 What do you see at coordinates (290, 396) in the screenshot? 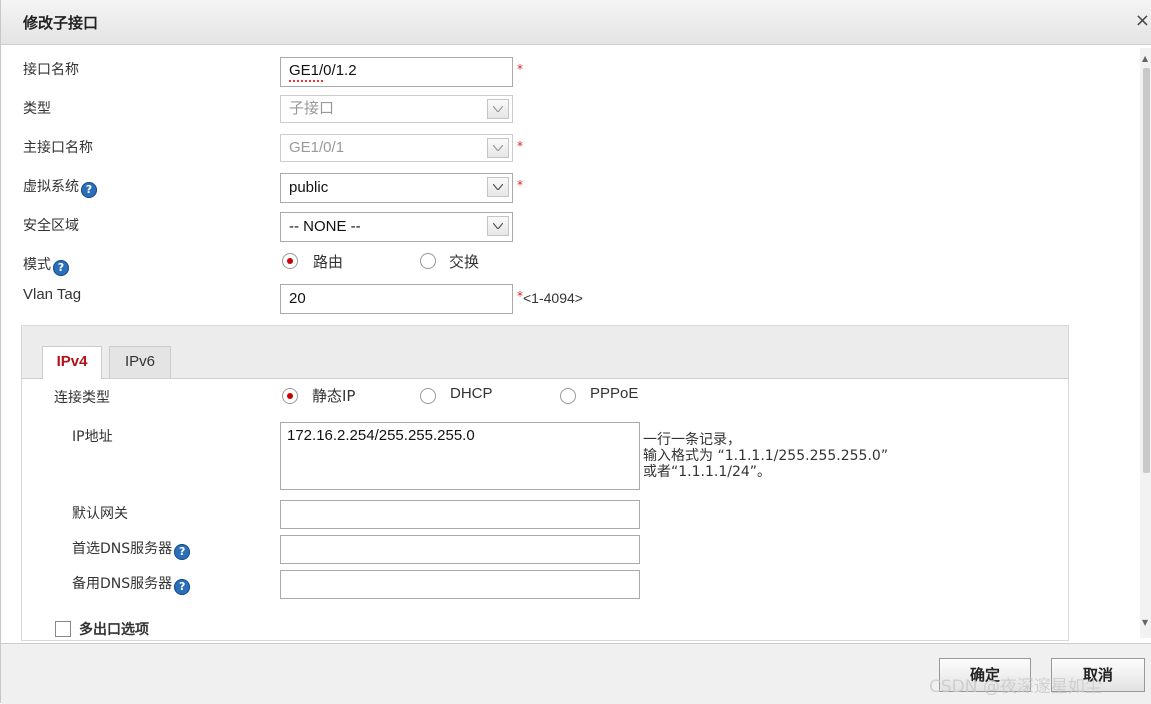
I see `static-ip-radio` at bounding box center [290, 396].